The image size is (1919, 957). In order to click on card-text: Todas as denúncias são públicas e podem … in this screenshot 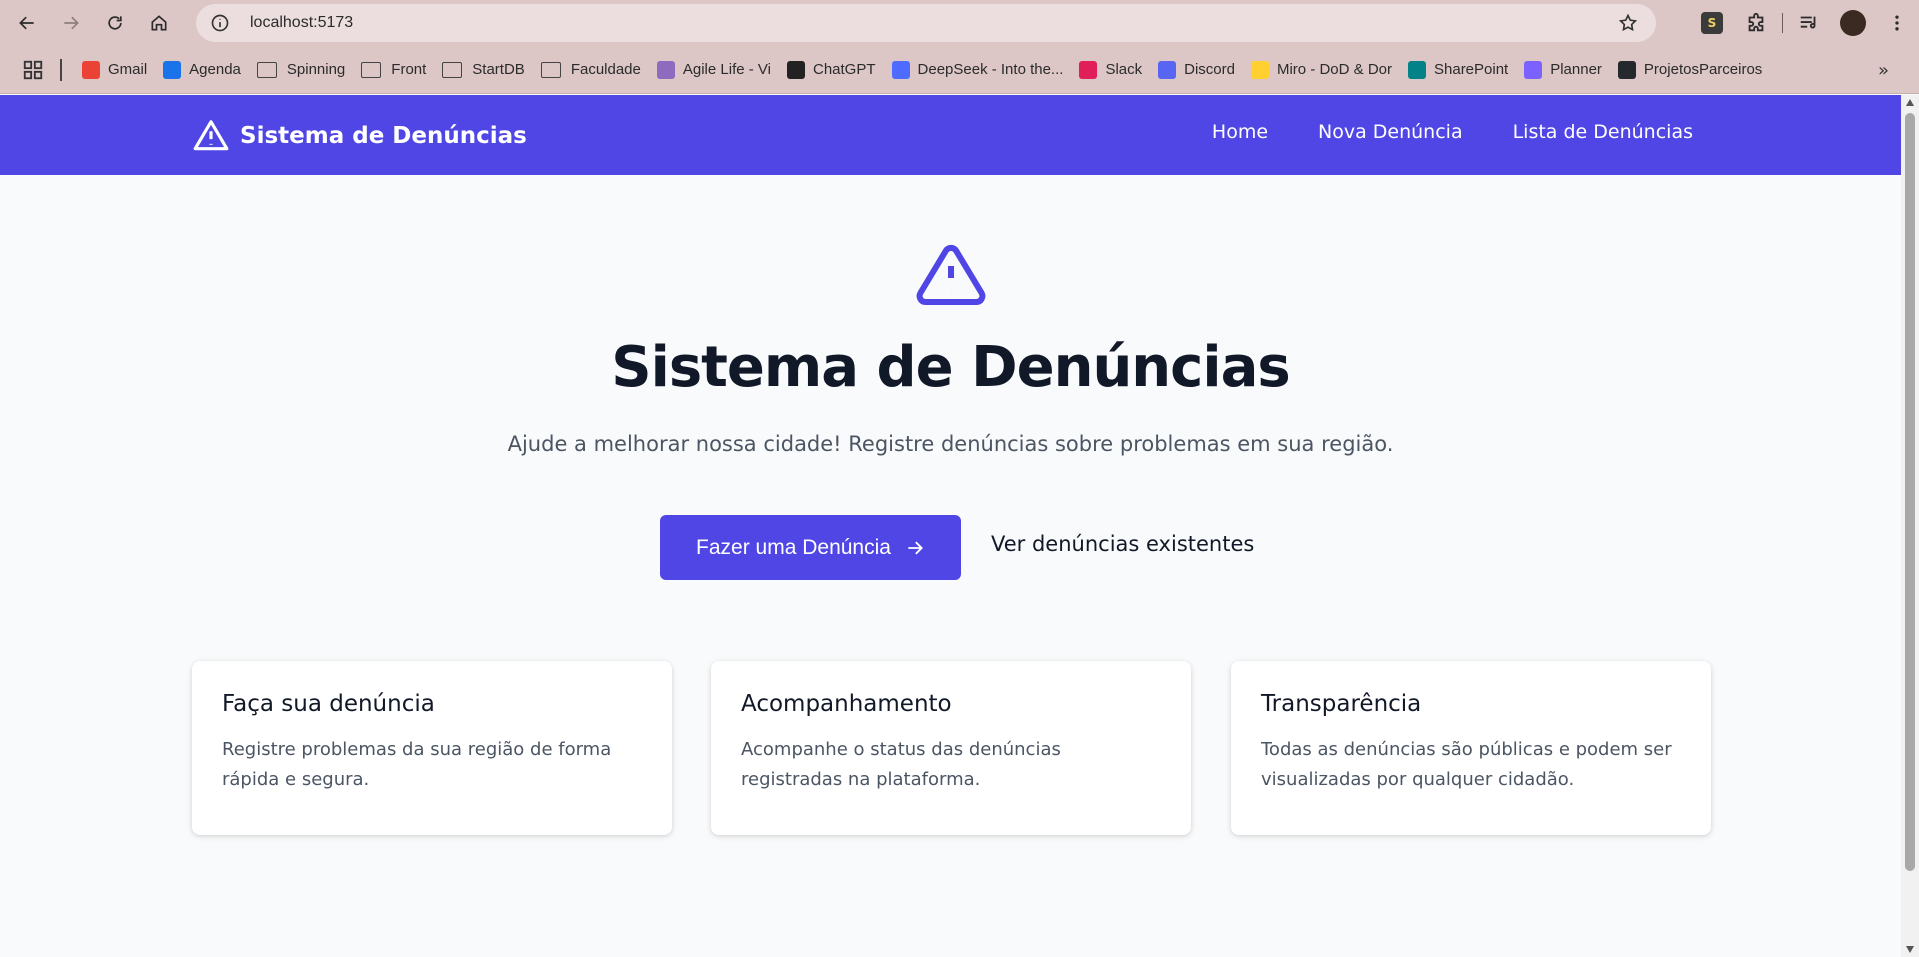, I will do `click(1466, 764)`.